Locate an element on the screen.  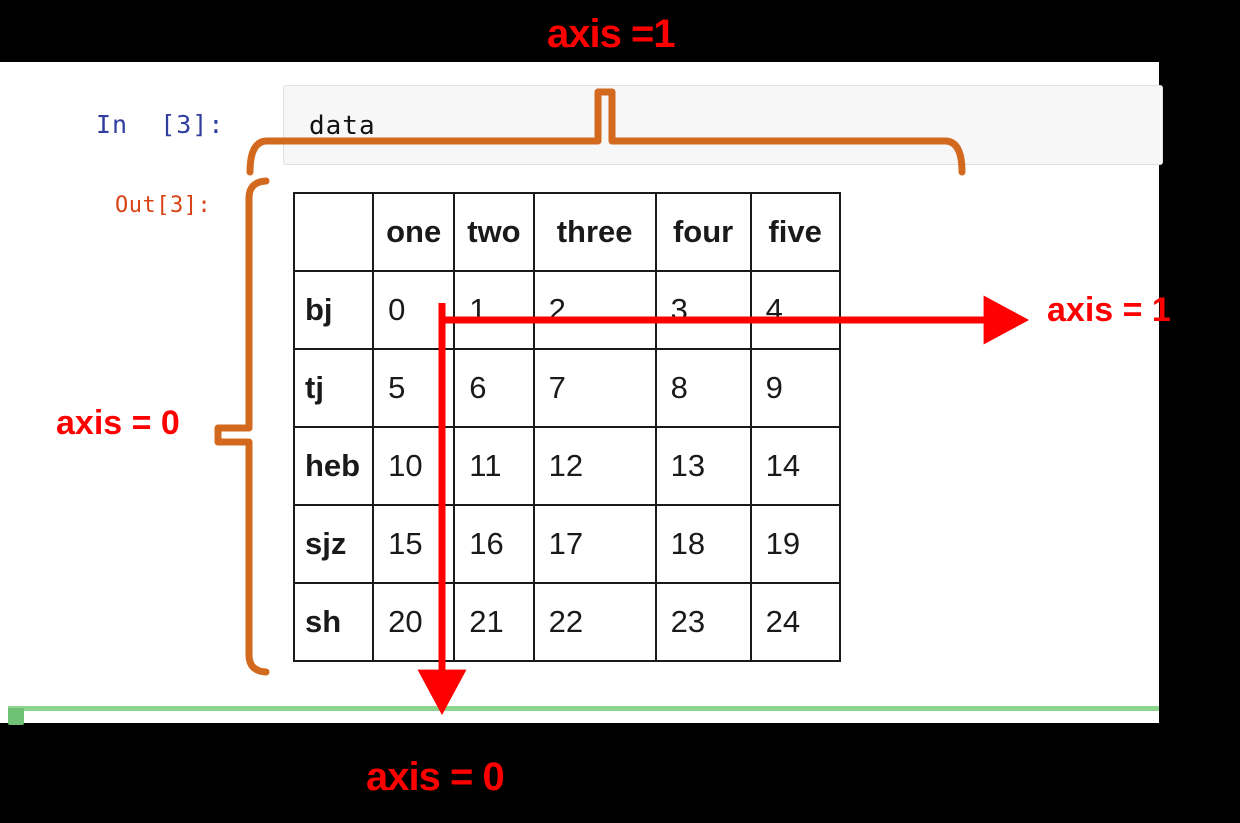
cell-tj-four: 8 is located at coordinates (703, 388).